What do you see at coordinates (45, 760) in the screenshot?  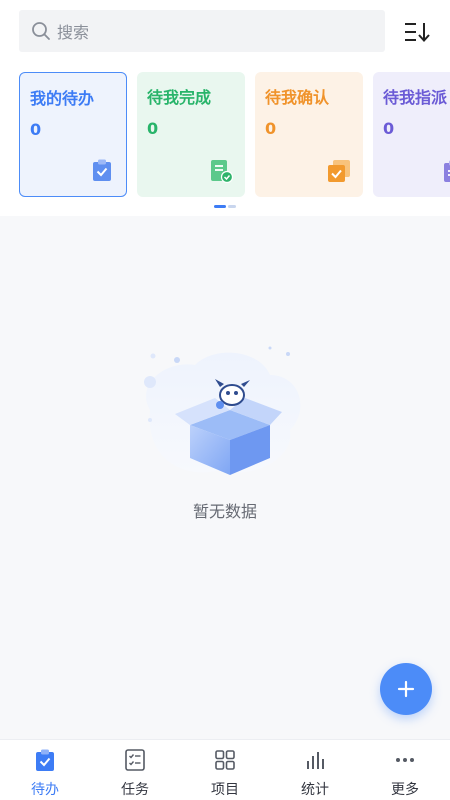 I see `todo-icon` at bounding box center [45, 760].